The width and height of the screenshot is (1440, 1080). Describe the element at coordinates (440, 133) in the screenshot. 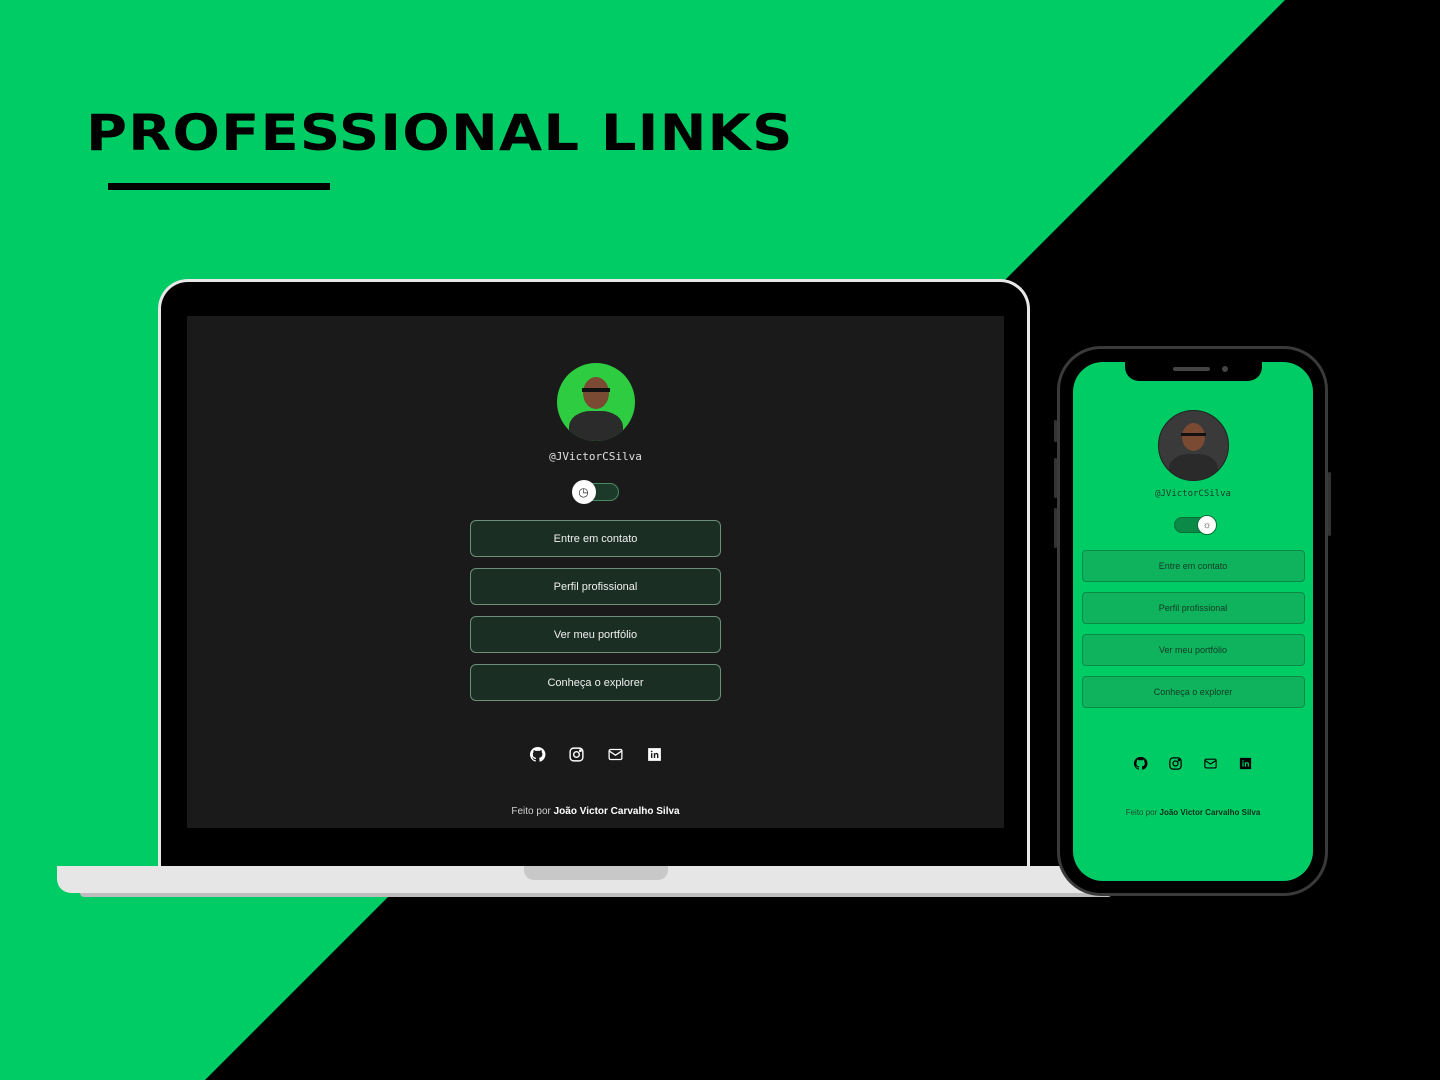

I see `hero-title: PROFESSIONAL LINKS` at that location.